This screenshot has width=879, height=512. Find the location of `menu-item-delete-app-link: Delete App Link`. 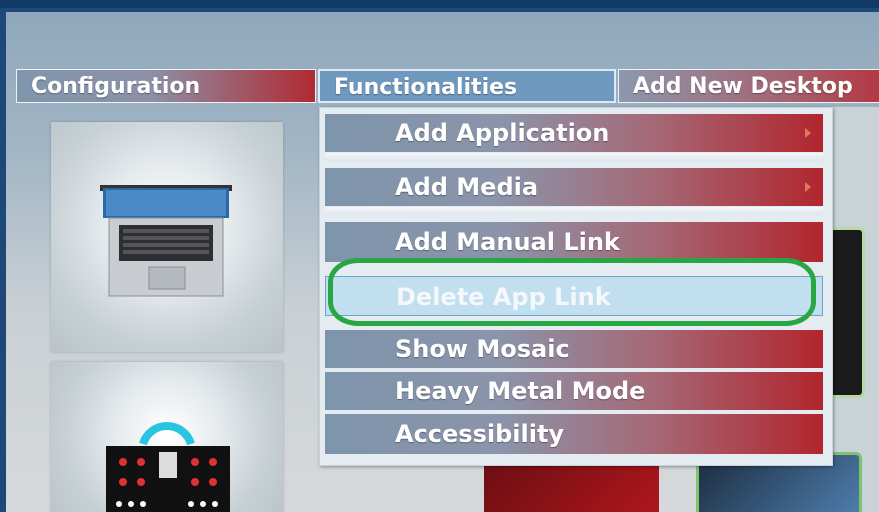

menu-item-delete-app-link: Delete App Link is located at coordinates (574, 296).